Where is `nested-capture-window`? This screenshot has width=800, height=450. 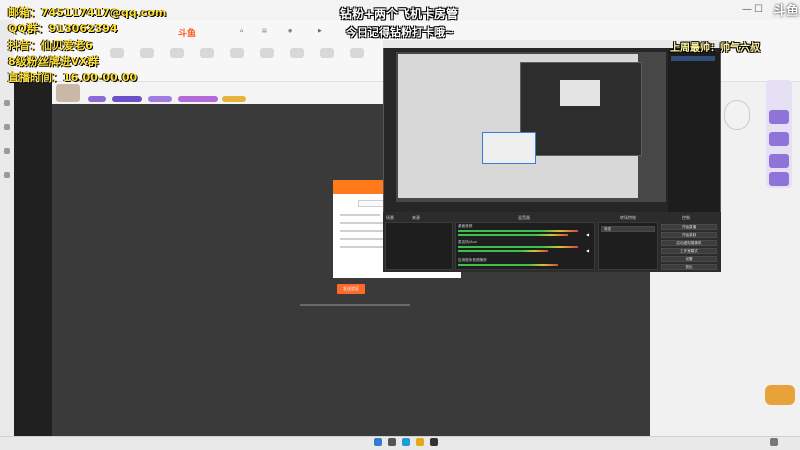 nested-capture-window is located at coordinates (580, 93).